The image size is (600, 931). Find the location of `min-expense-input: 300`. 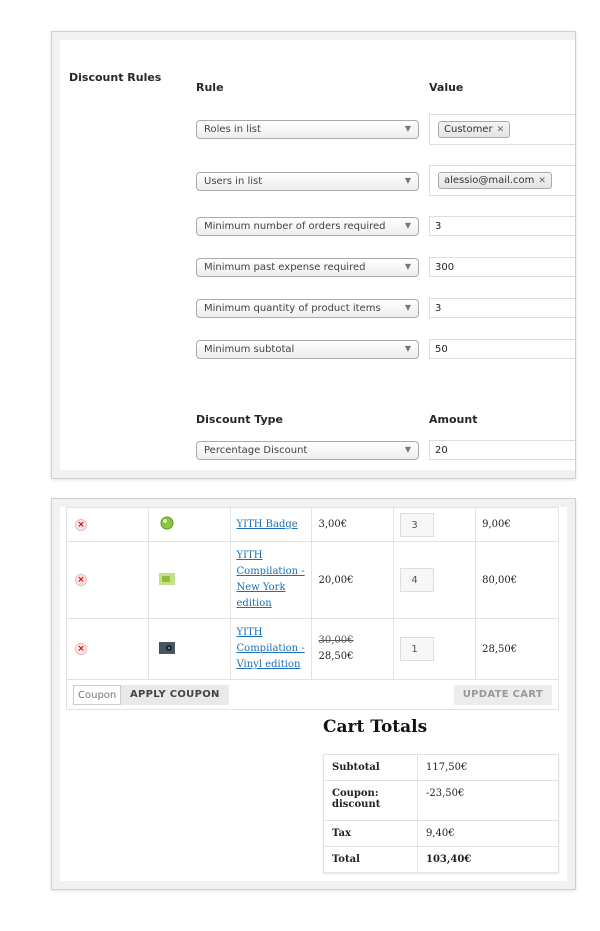

min-expense-input: 300 is located at coordinates (502, 267).